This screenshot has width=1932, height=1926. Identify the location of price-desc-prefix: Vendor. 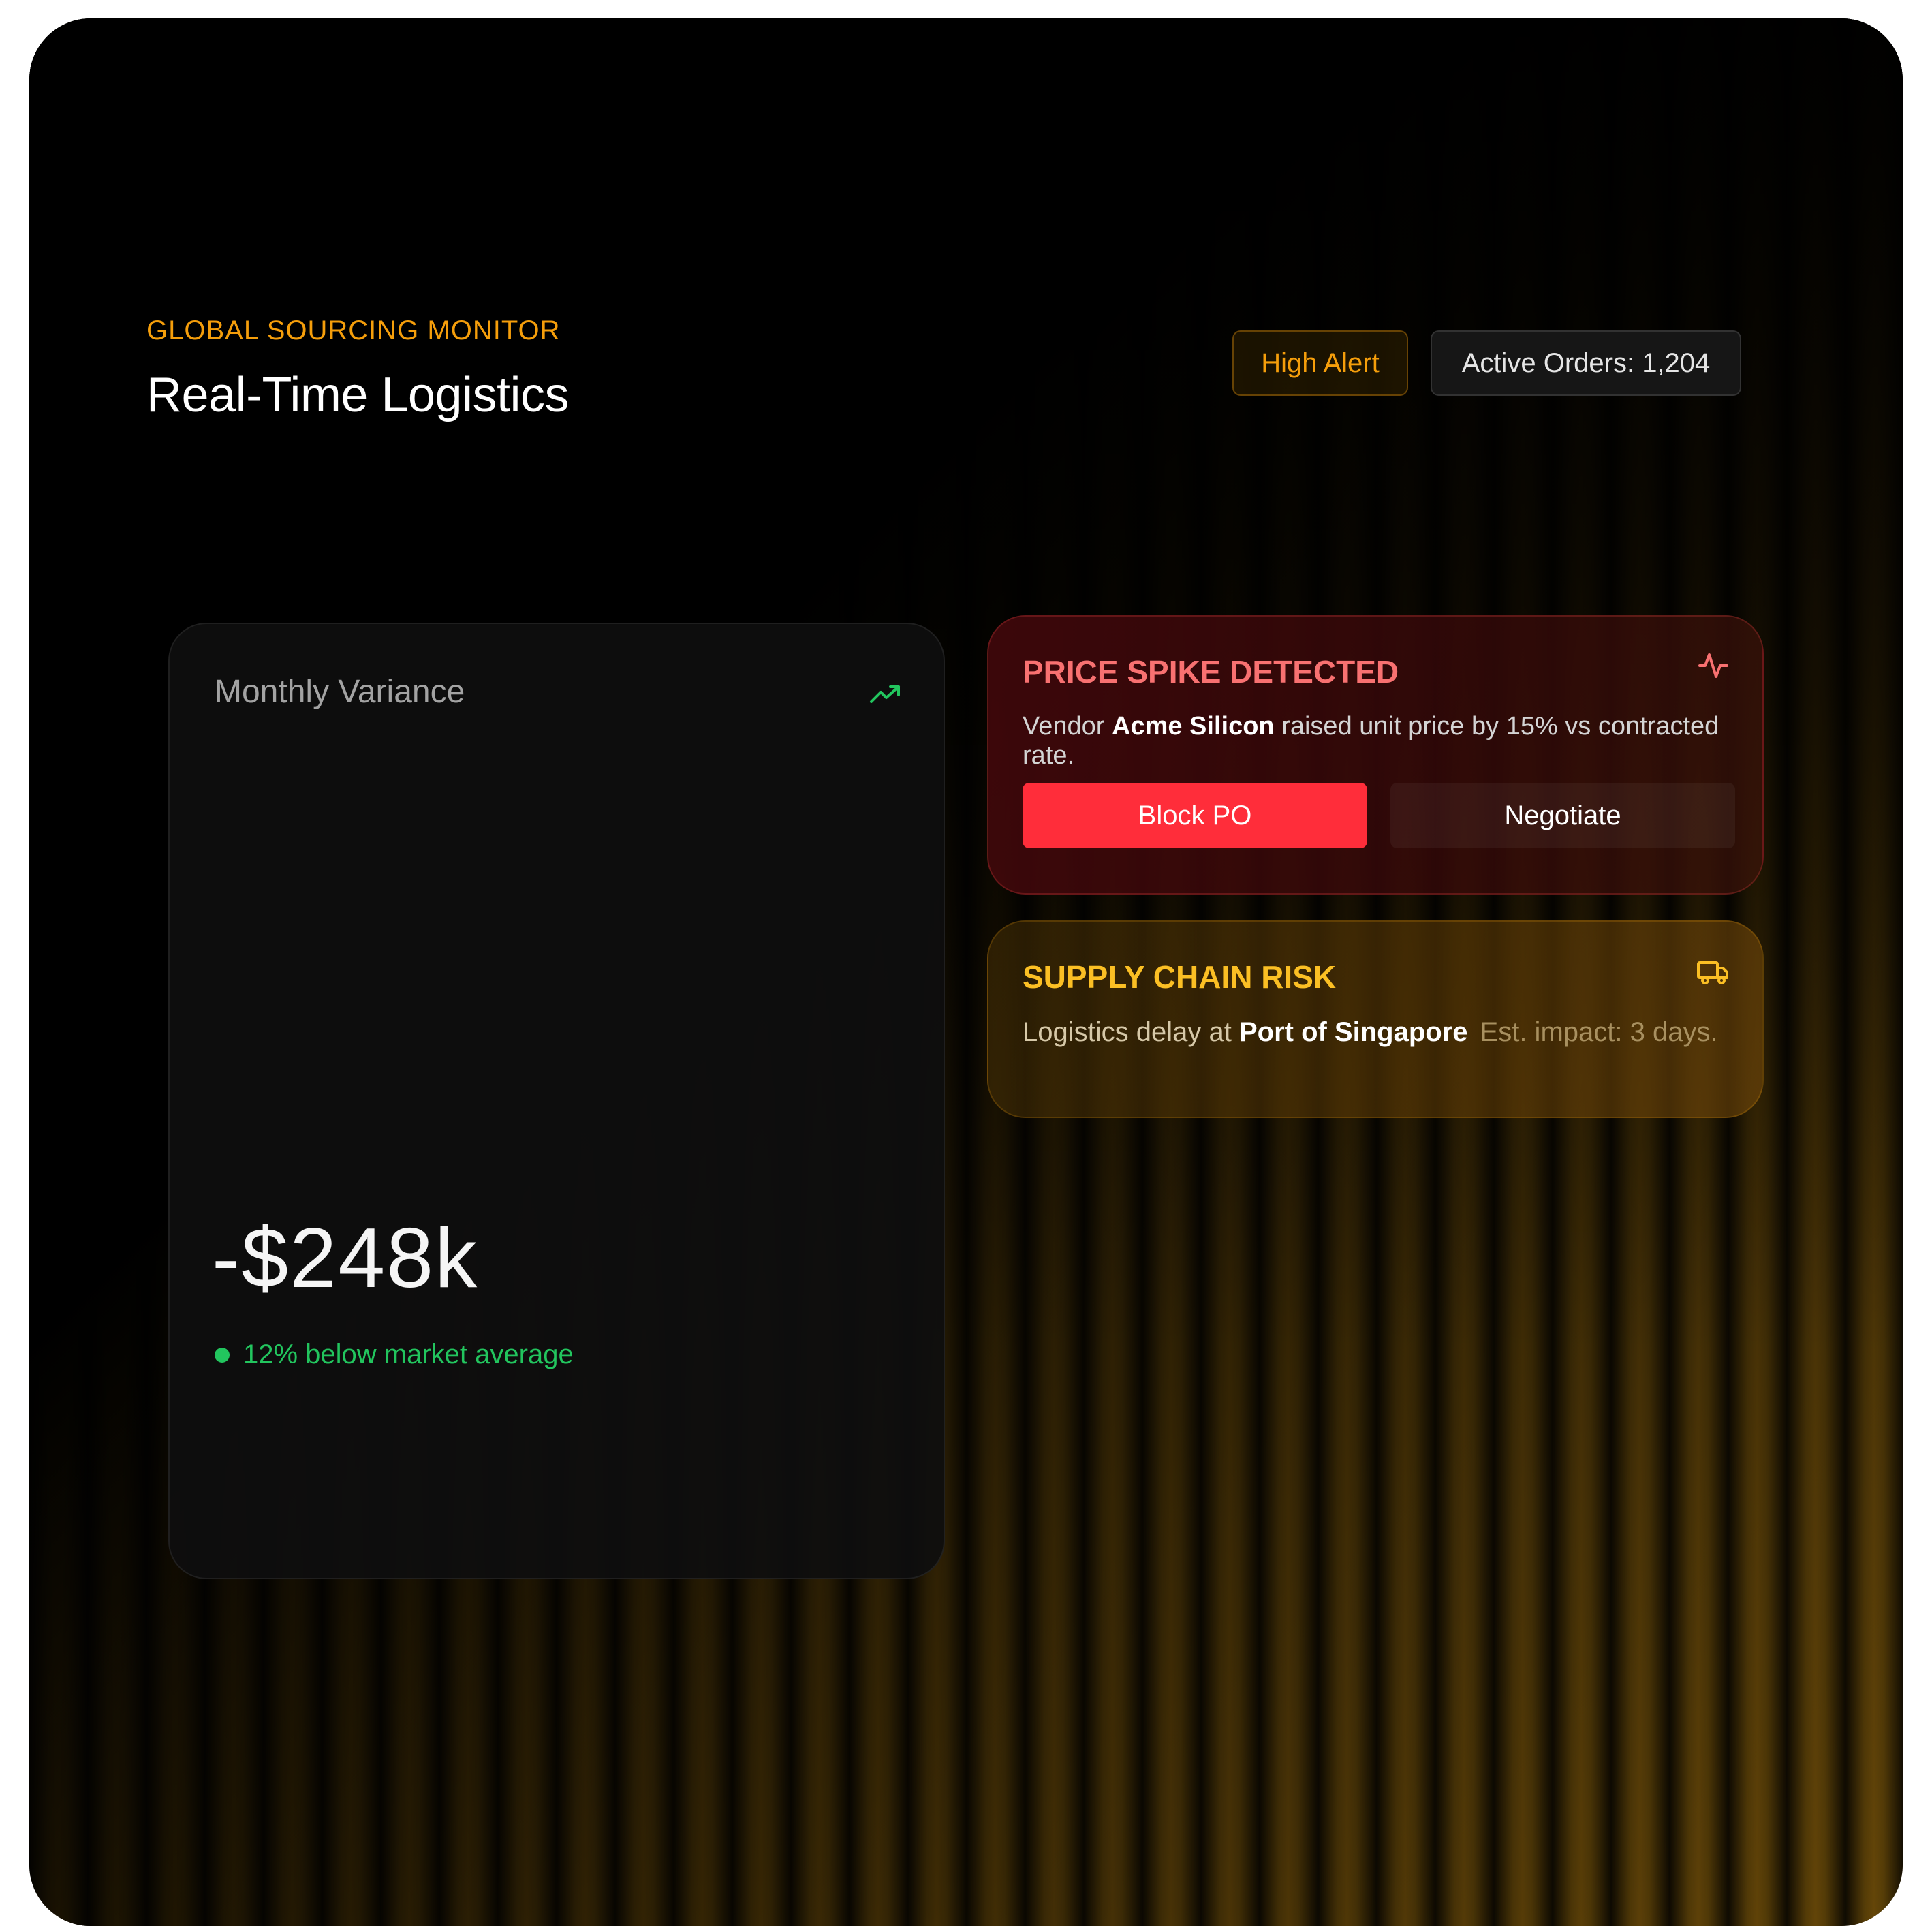
(1067, 726).